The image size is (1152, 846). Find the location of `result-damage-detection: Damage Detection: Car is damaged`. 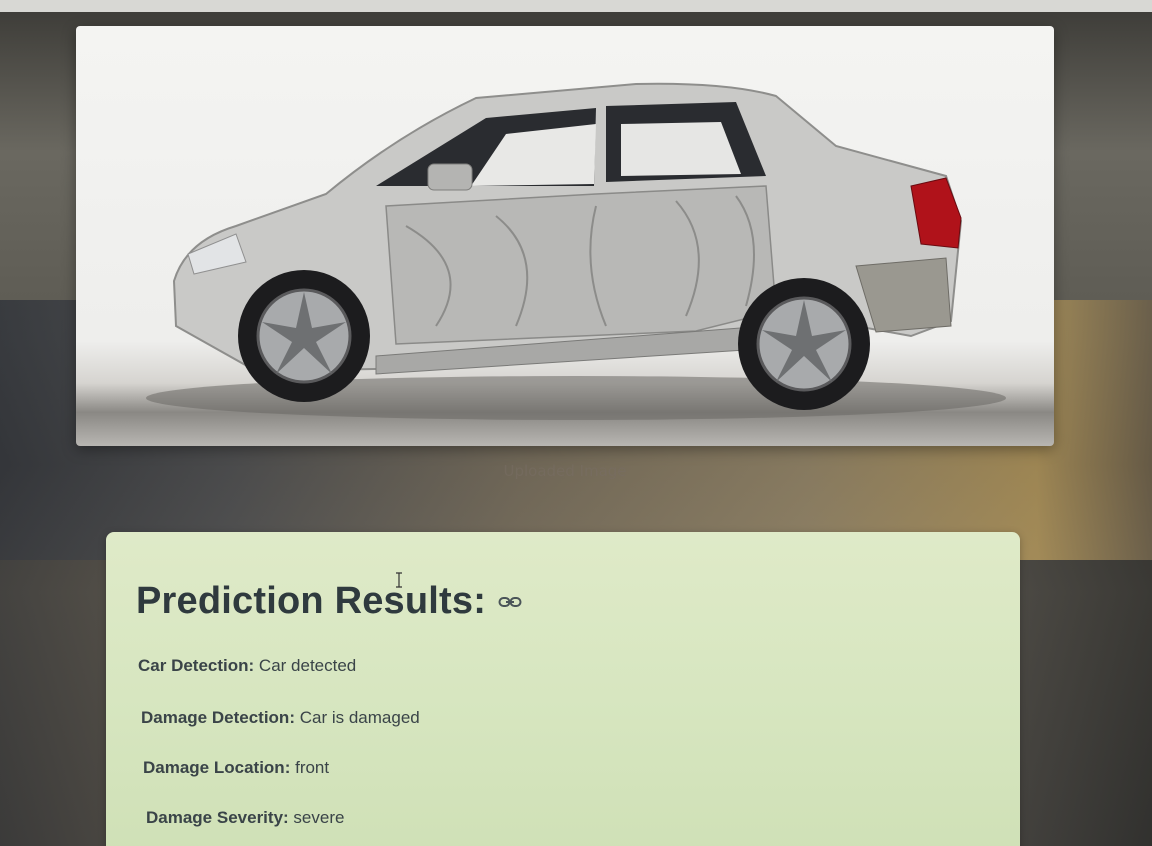

result-damage-detection: Damage Detection: Car is damaged is located at coordinates (280, 718).